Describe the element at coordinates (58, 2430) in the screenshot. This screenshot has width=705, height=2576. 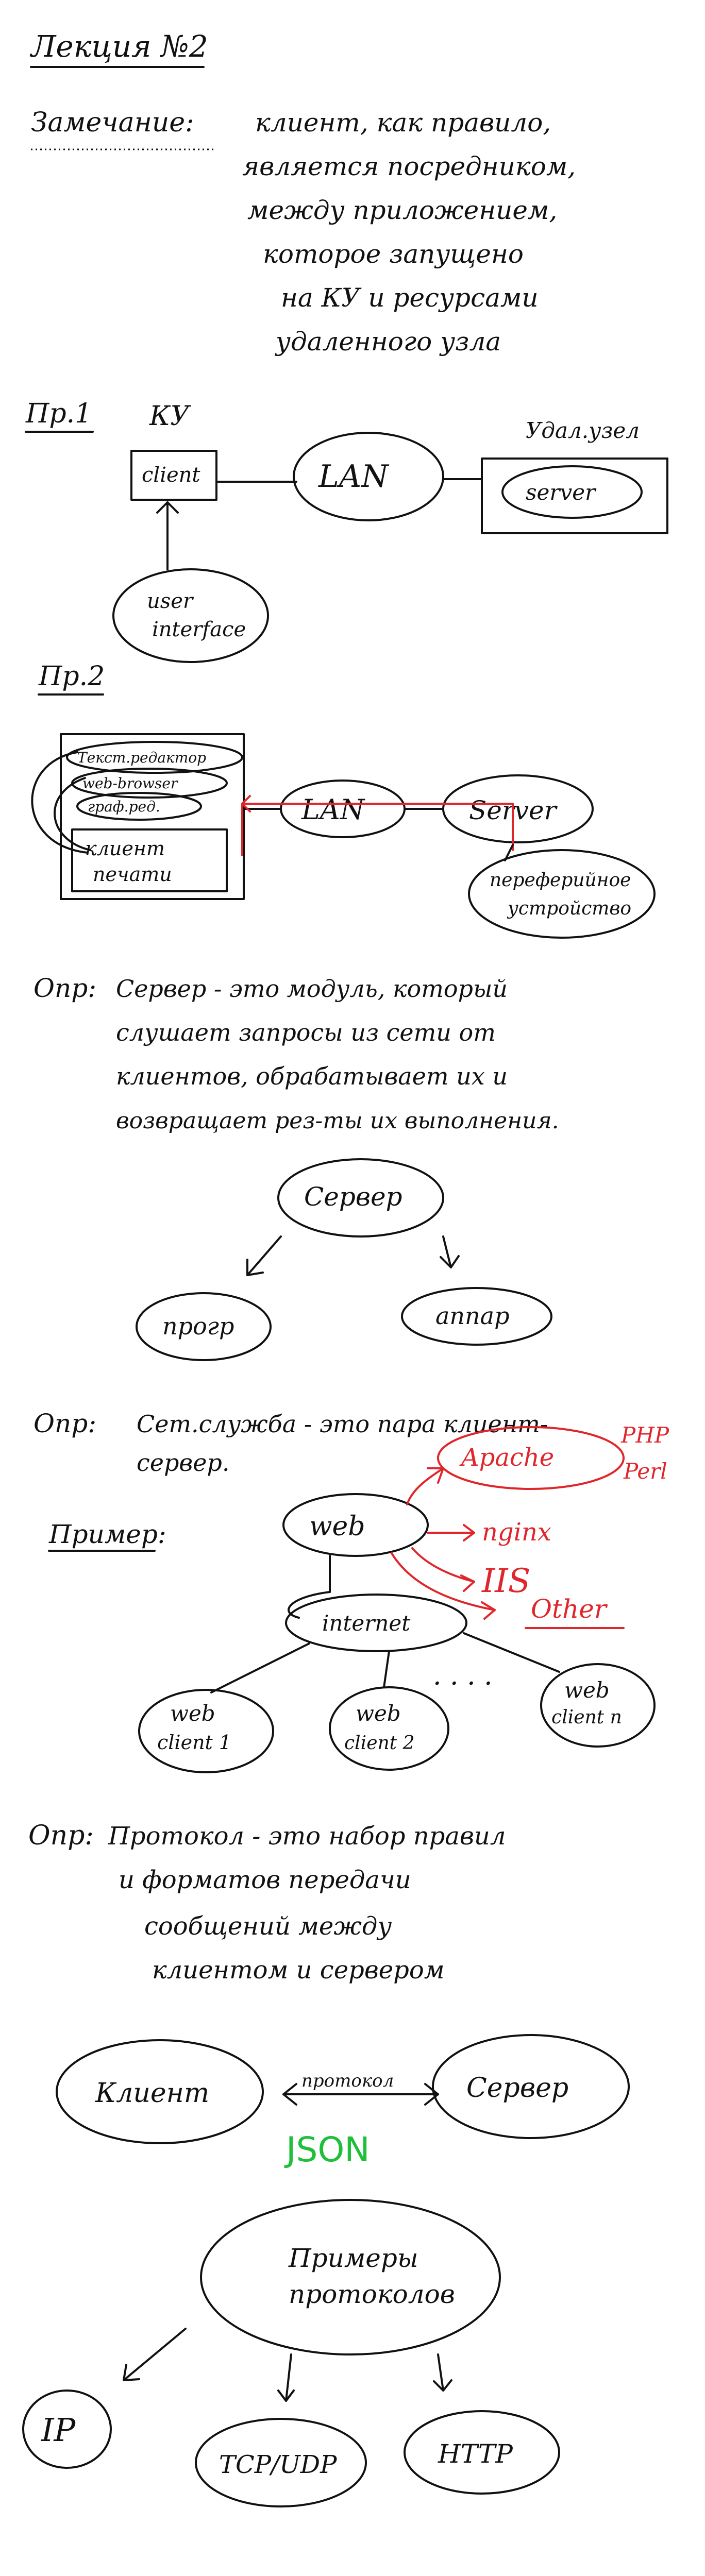
I see `ip-label: IP` at that location.